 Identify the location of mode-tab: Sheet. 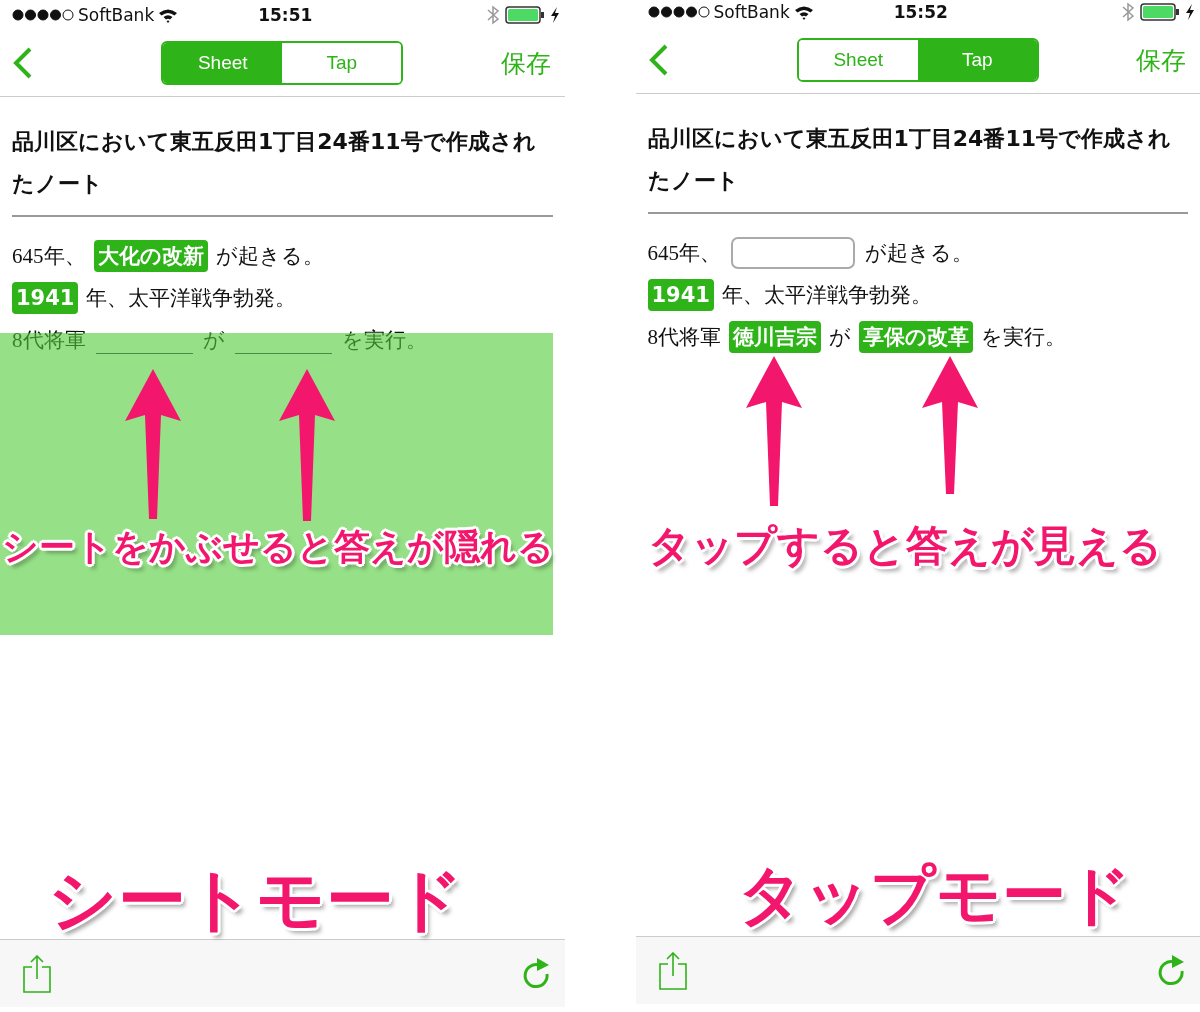
(223, 63).